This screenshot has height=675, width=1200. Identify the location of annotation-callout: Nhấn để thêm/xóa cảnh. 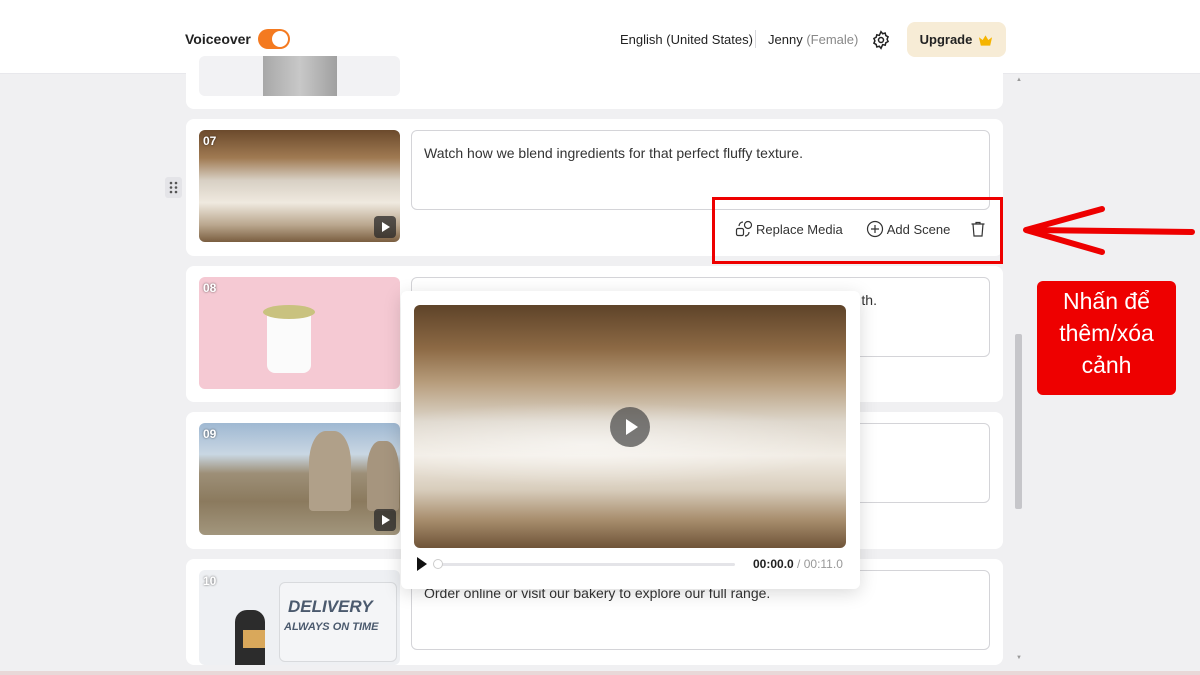
(1106, 338).